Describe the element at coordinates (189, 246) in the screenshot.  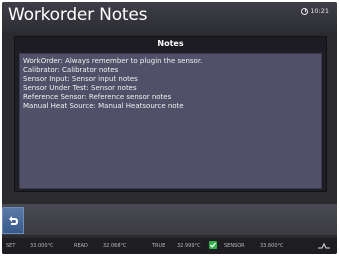
I see `true-value: 32.999°C` at that location.